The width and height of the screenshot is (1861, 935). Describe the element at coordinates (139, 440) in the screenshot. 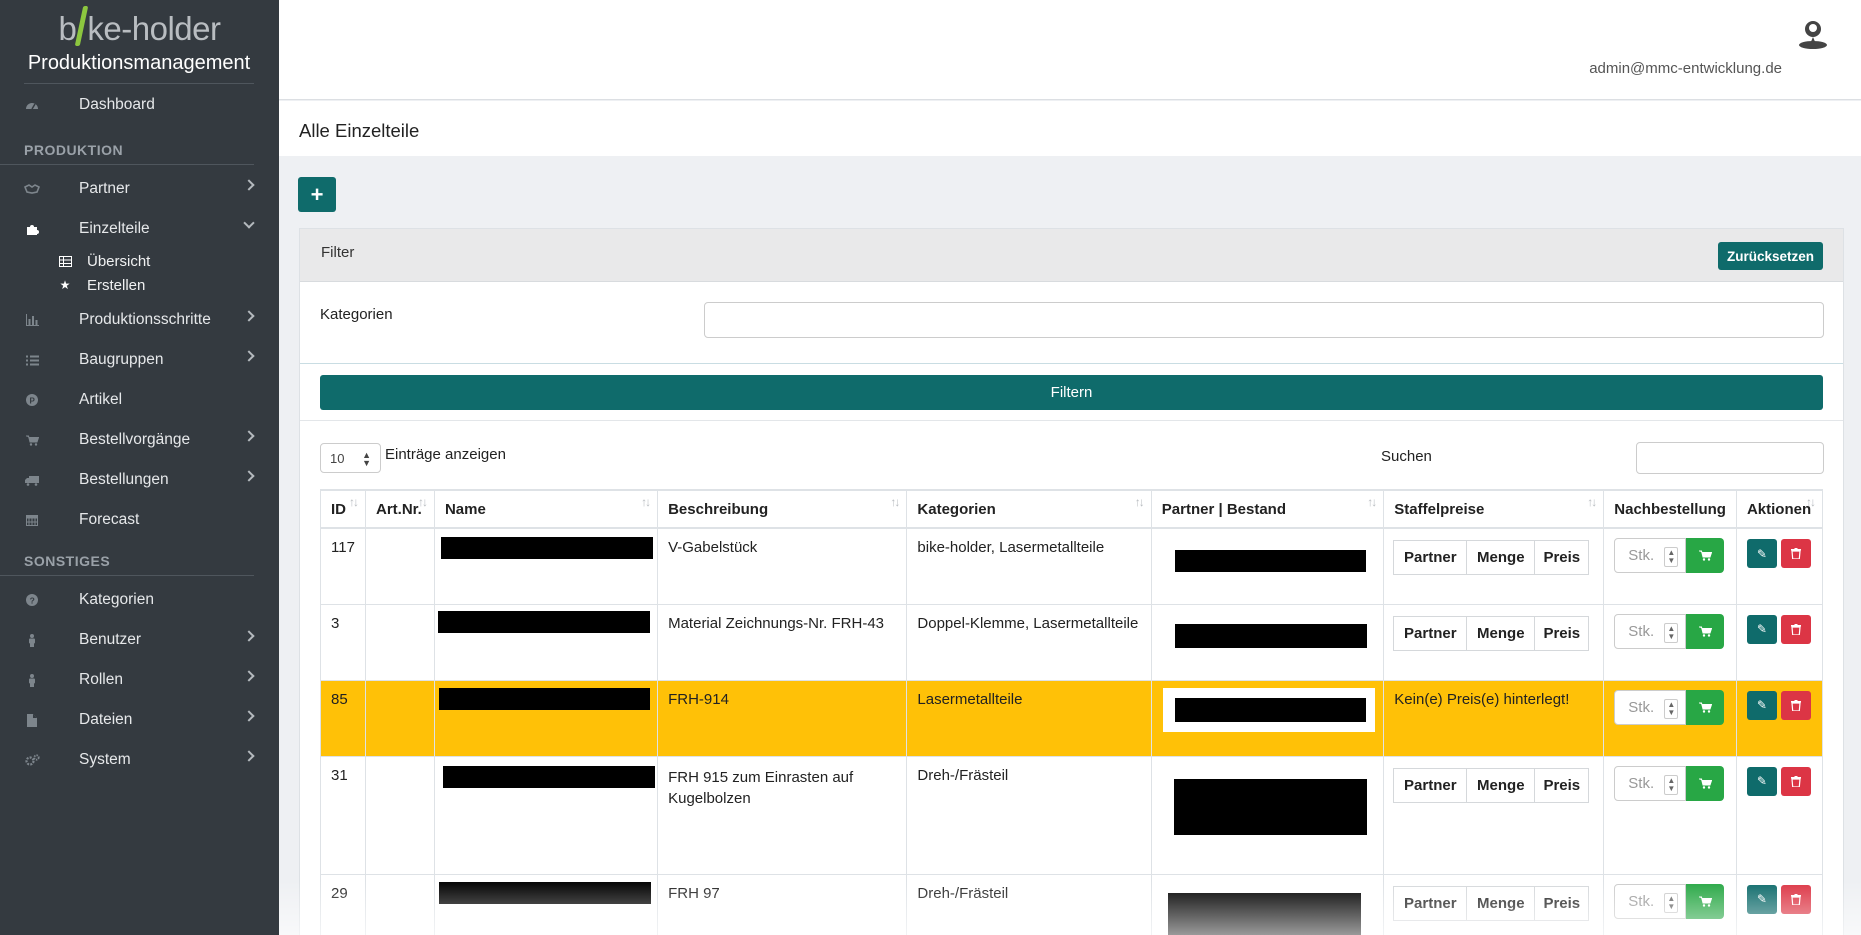

I see `sidebar-item-bestellvorgaenge: Bestellvorgänge` at that location.